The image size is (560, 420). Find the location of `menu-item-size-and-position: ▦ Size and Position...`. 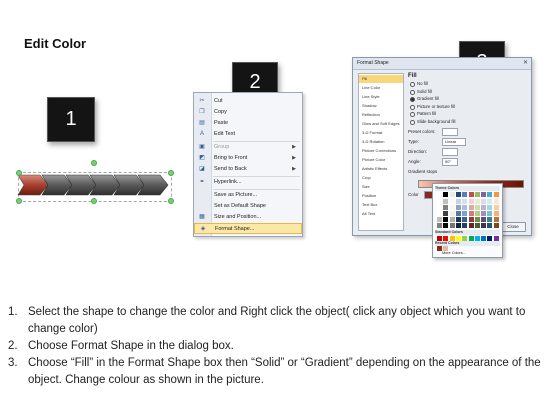

menu-item-size-and-position: ▦ Size and Position... is located at coordinates (248, 217).